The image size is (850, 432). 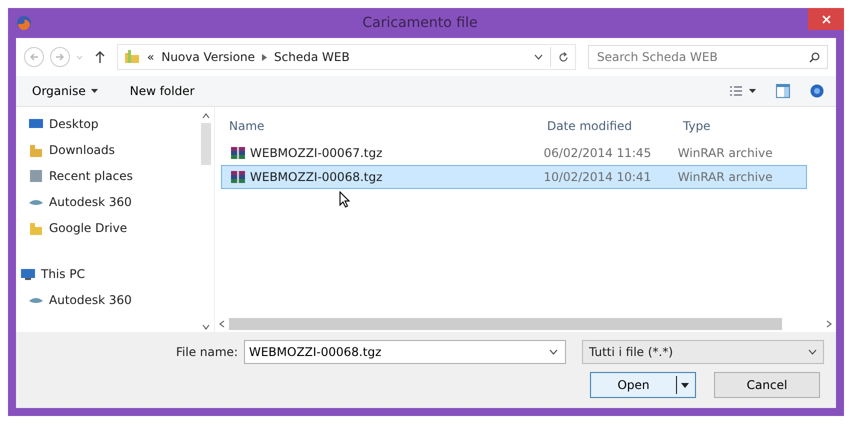 What do you see at coordinates (514, 177) in the screenshot?
I see `file-row: WEBMOZZI-00068.tgz 10/02/2014 10:41 WinRAR archive` at bounding box center [514, 177].